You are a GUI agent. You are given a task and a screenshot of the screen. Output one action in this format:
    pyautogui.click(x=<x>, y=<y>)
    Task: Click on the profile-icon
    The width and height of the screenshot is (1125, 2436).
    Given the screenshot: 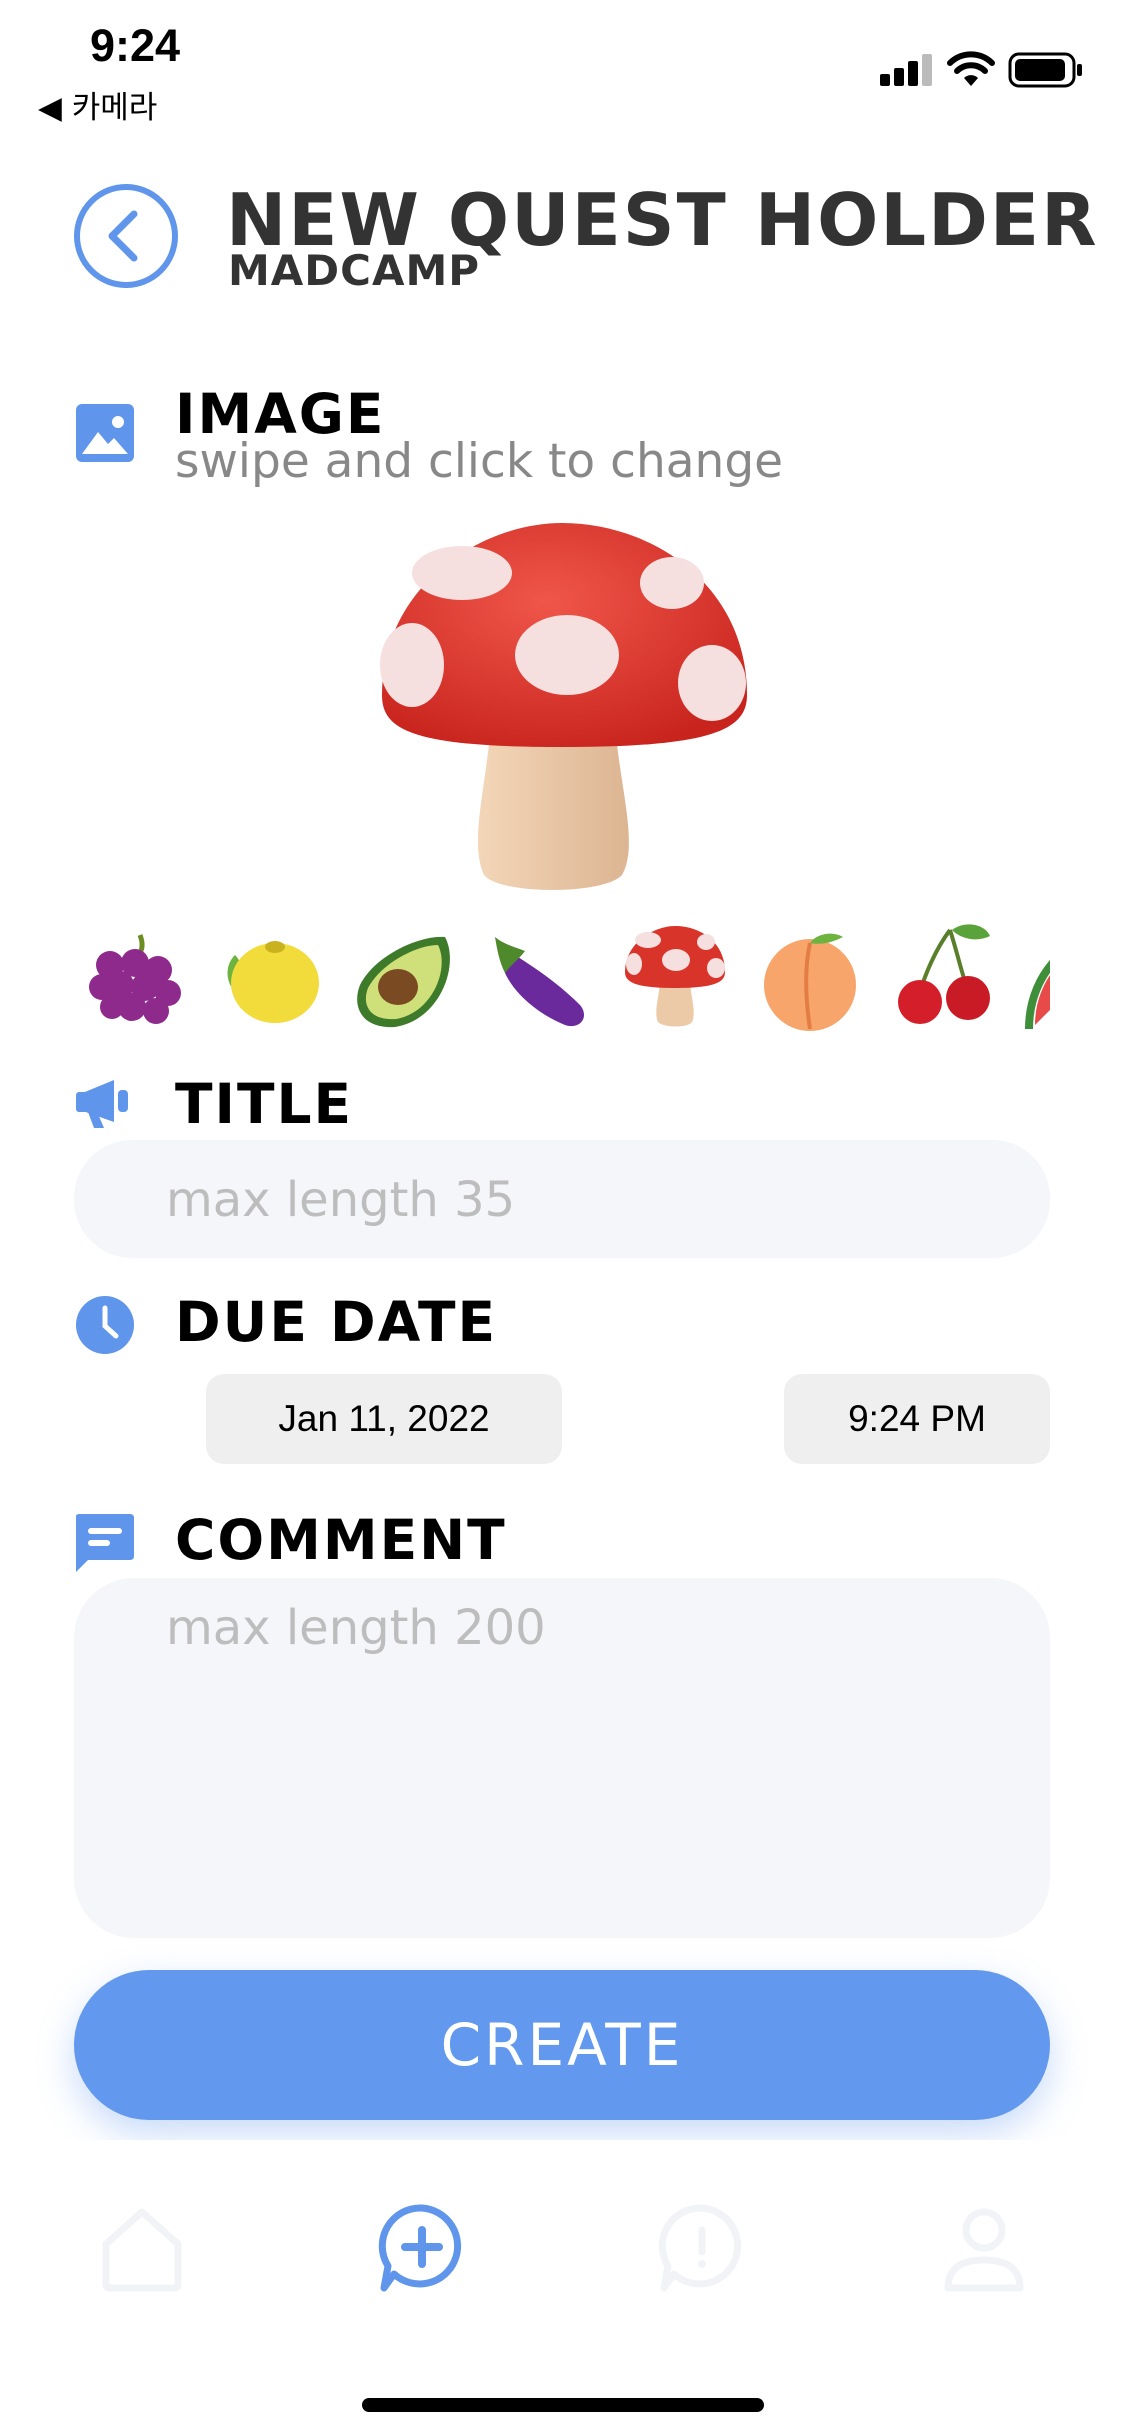 What is the action you would take?
    pyautogui.click(x=984, y=2248)
    